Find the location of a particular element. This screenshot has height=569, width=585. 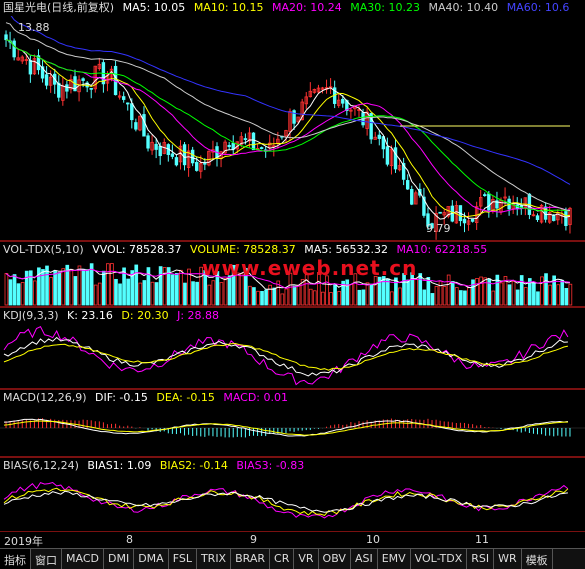

kdj-chart is located at coordinates (292, 356).